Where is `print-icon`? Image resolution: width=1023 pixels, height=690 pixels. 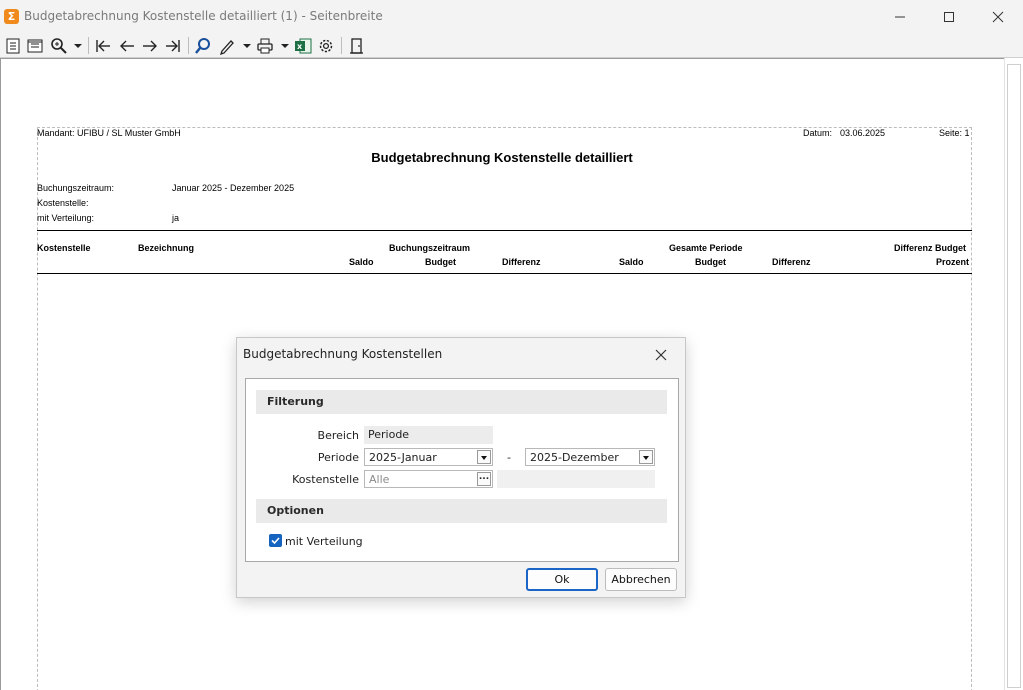 print-icon is located at coordinates (265, 46).